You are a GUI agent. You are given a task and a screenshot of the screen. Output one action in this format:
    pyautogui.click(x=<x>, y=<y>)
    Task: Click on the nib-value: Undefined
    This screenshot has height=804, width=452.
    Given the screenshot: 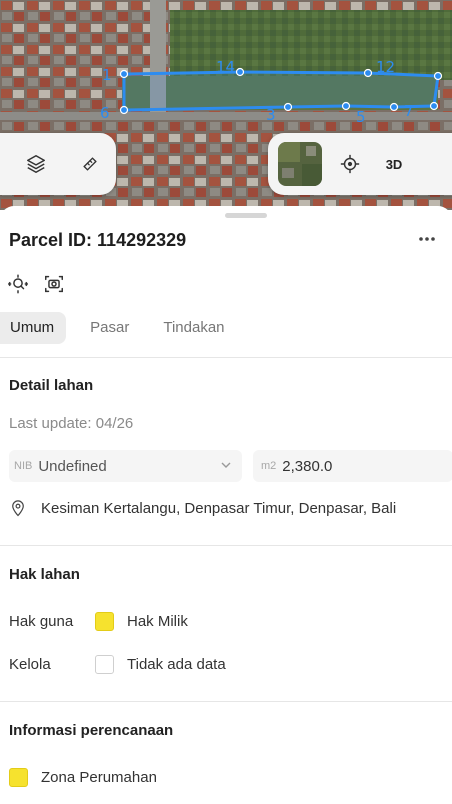 What is the action you would take?
    pyautogui.click(x=72, y=466)
    